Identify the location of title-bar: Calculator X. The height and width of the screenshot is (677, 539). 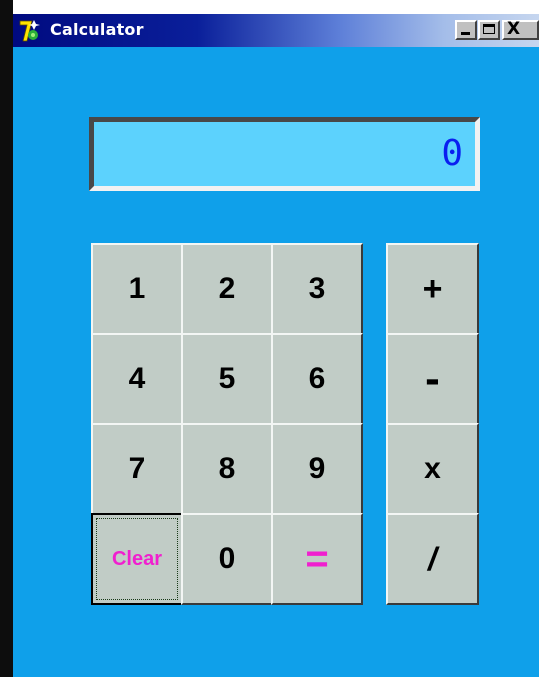
(276, 30).